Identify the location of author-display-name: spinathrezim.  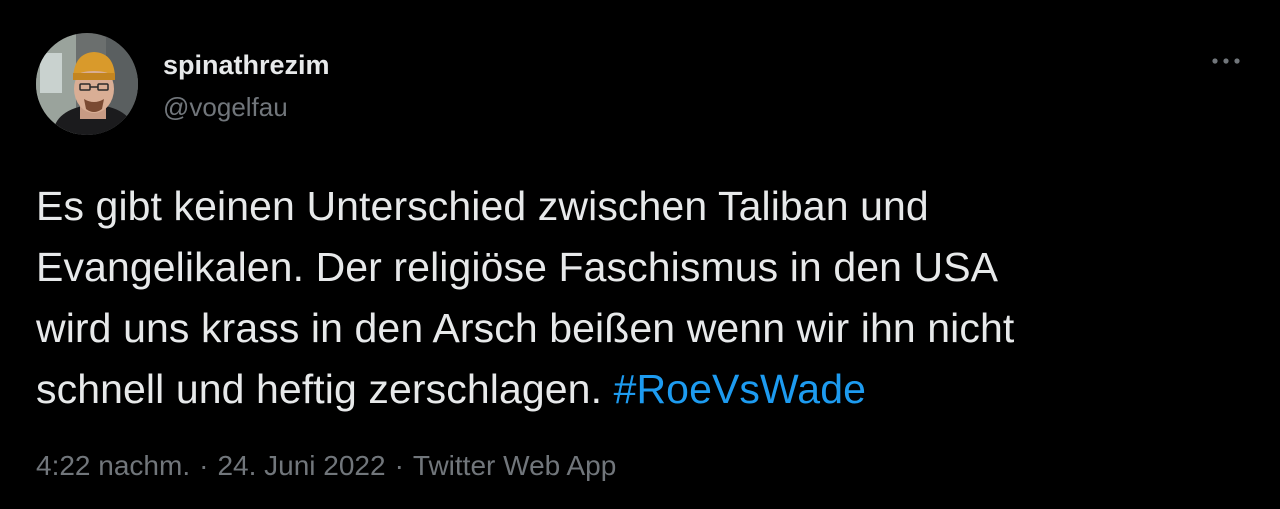
(246, 65).